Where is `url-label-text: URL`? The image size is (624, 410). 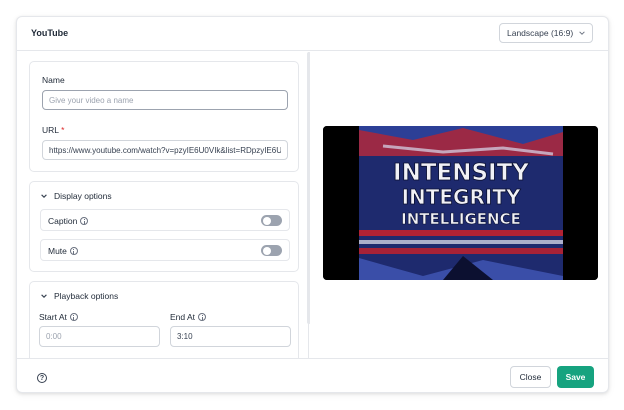
url-label-text: URL is located at coordinates (50, 130).